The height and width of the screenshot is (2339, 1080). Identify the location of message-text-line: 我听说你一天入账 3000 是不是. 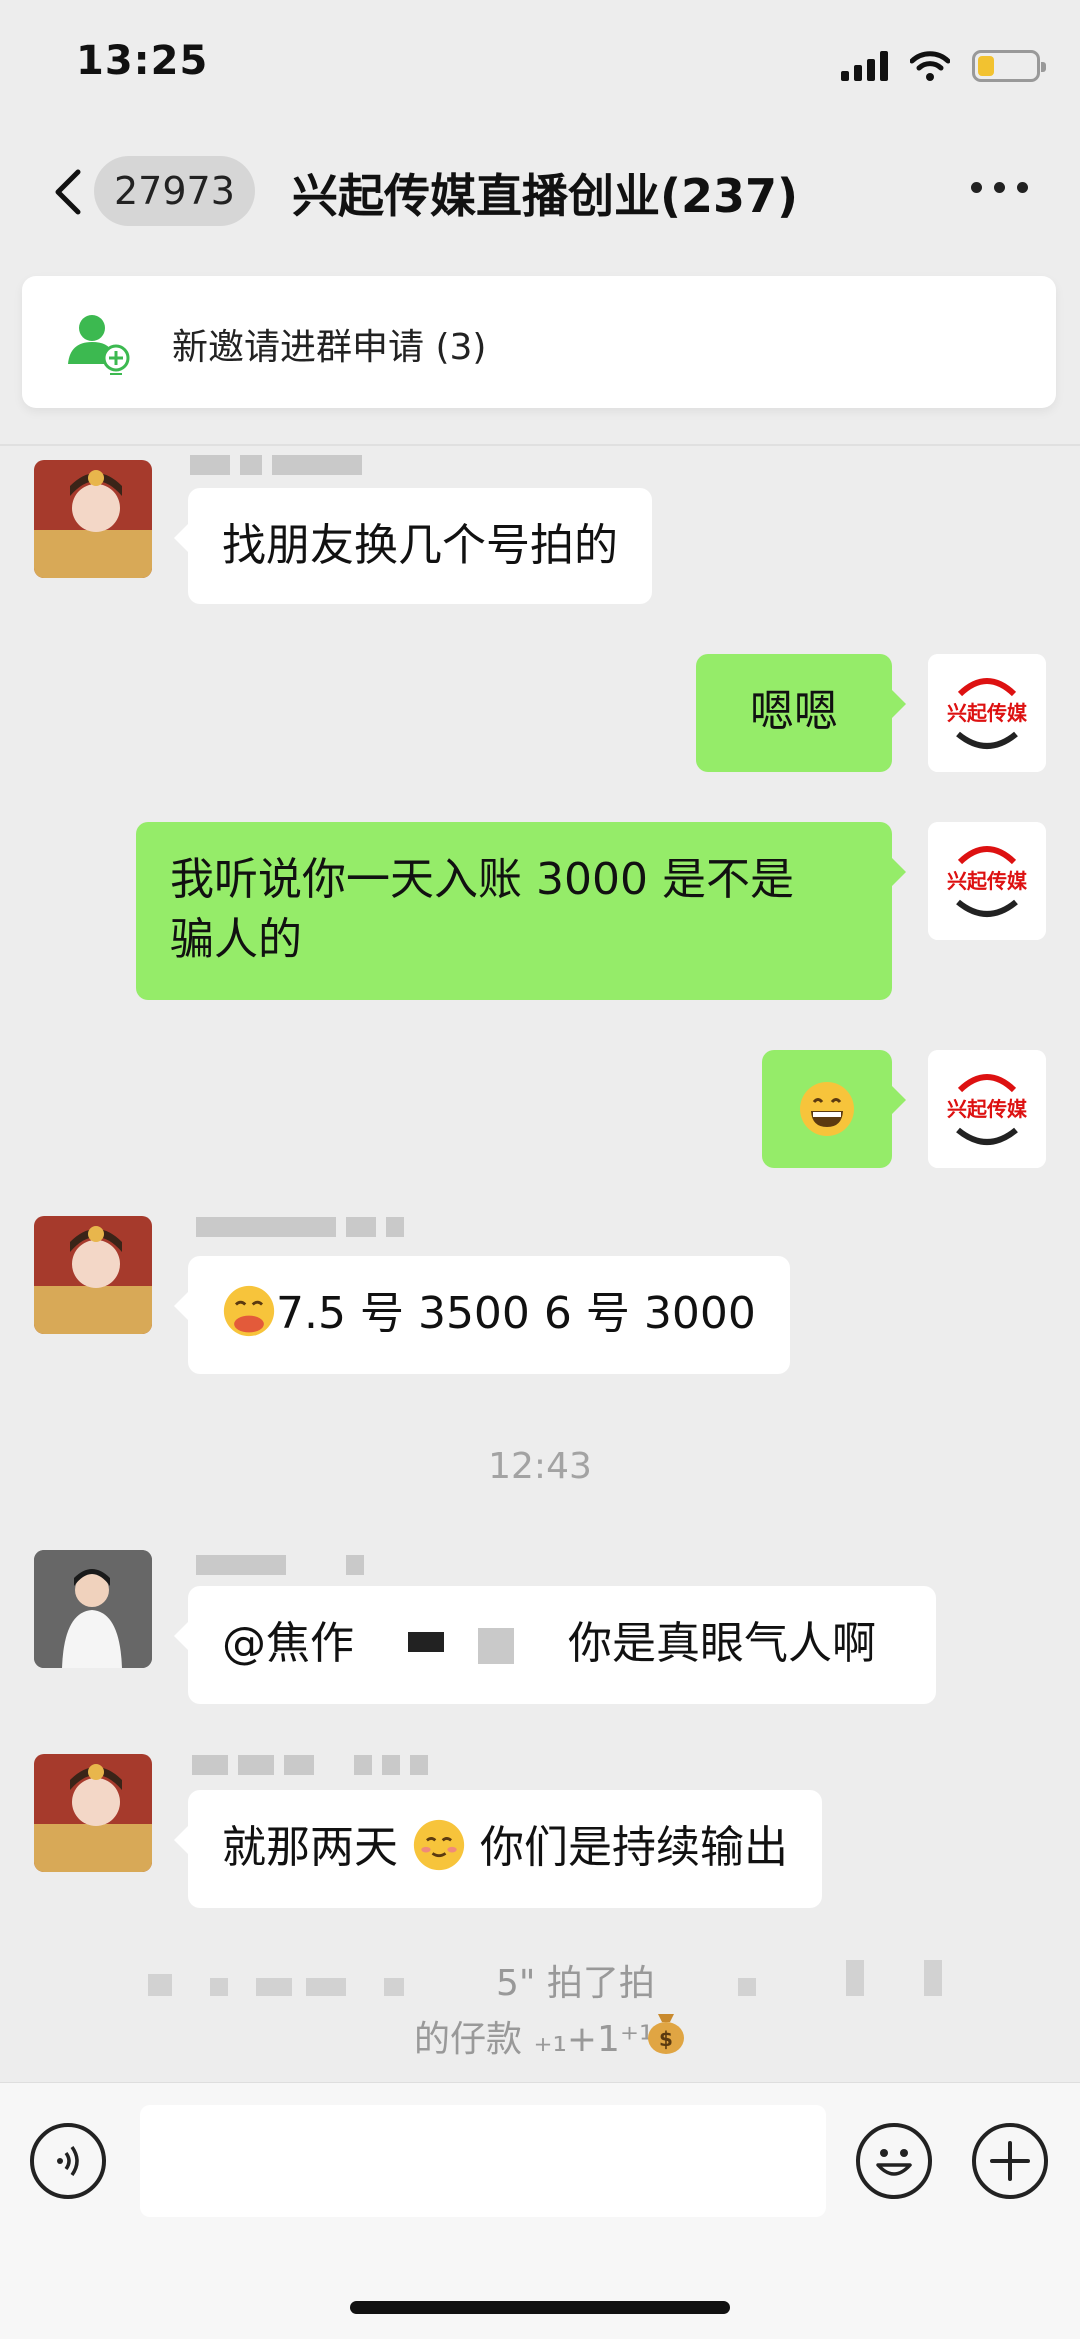
(482, 879).